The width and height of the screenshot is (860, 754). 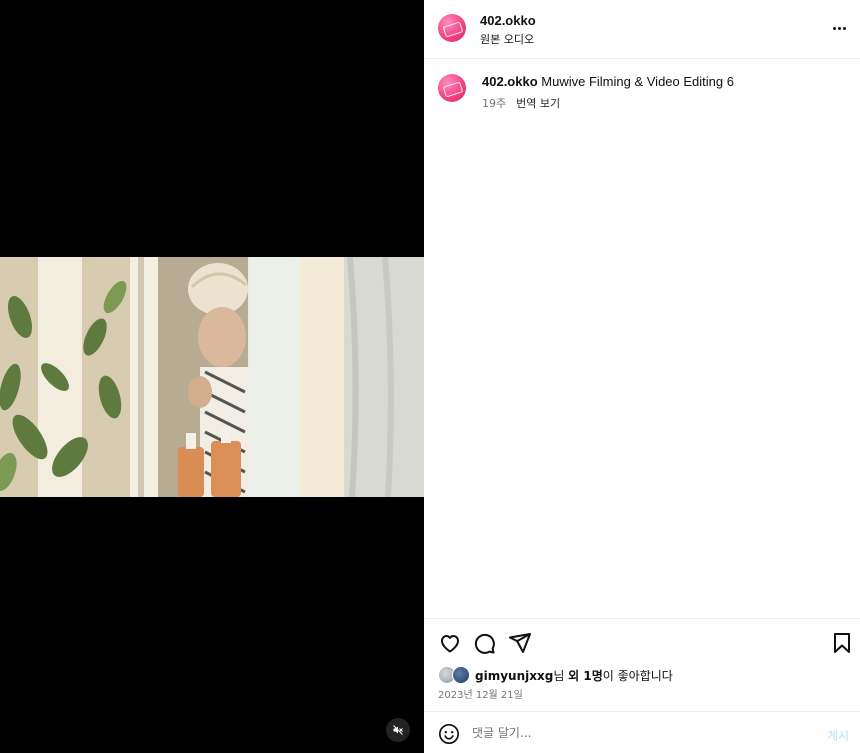 I want to click on action-bar, so click(x=642, y=641).